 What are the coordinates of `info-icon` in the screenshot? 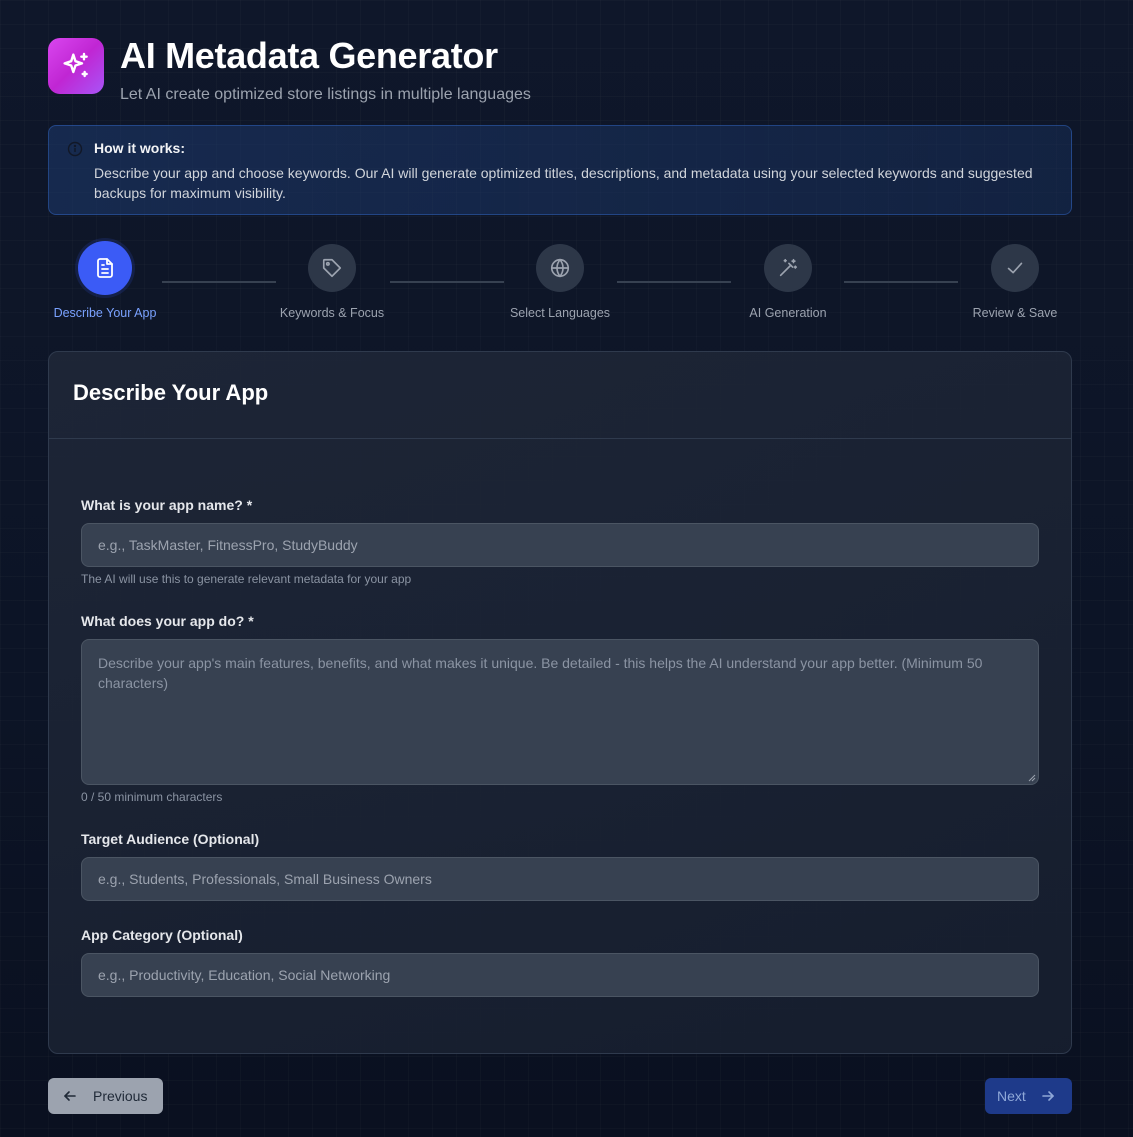 It's located at (75, 149).